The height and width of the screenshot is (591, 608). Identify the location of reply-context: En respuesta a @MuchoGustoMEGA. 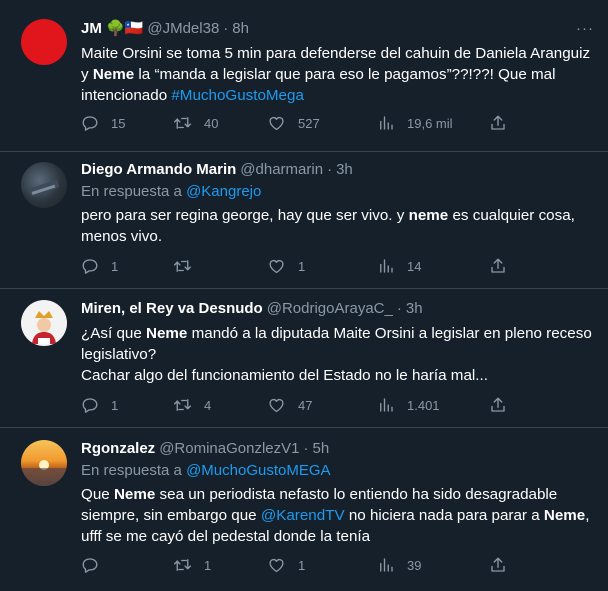
(206, 470).